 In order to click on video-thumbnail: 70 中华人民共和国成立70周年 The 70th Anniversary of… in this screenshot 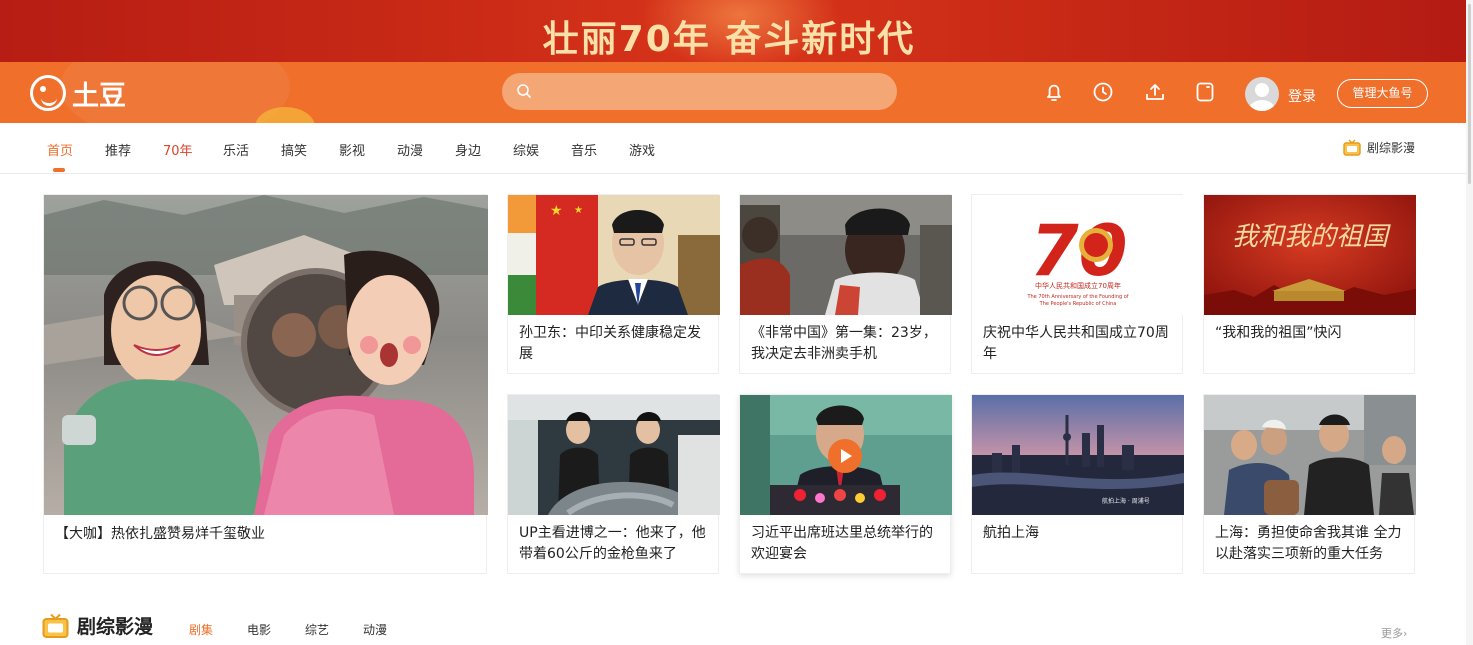, I will do `click(1078, 255)`.